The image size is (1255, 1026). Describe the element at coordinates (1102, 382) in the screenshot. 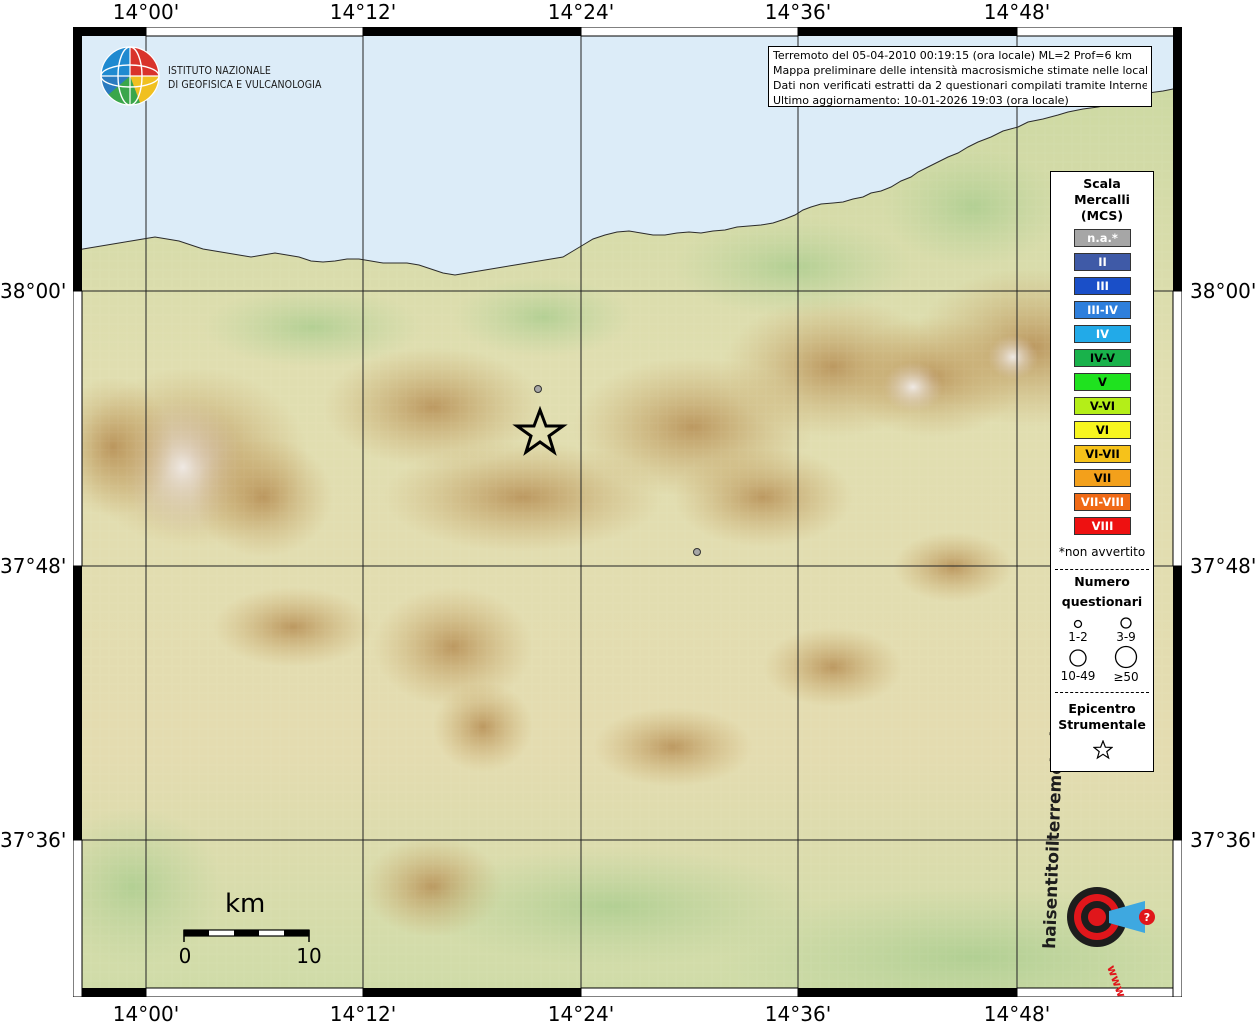

I see `legend-swatch-7: V` at that location.